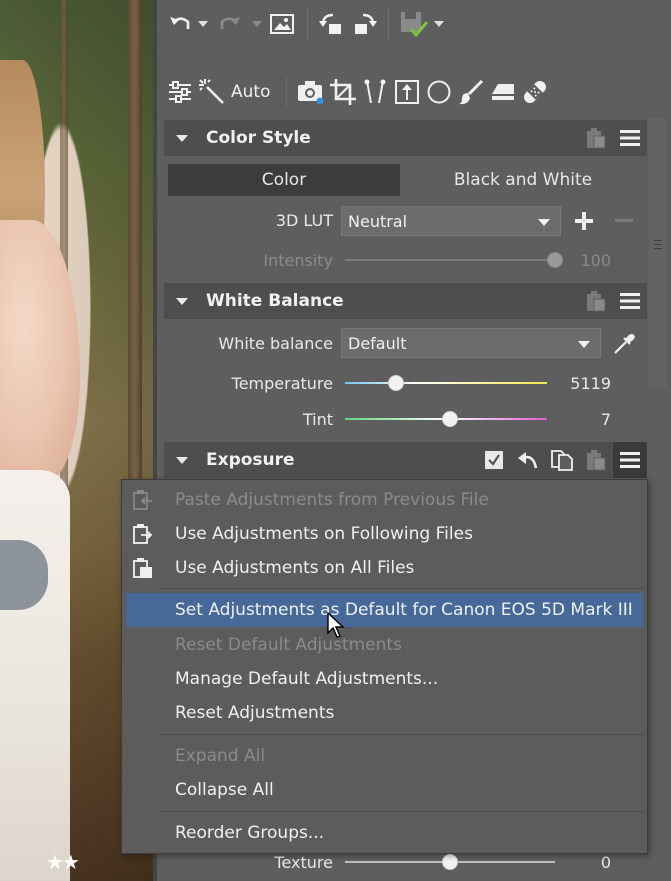 The height and width of the screenshot is (881, 671). I want to click on save-dropdown-icon, so click(439, 24).